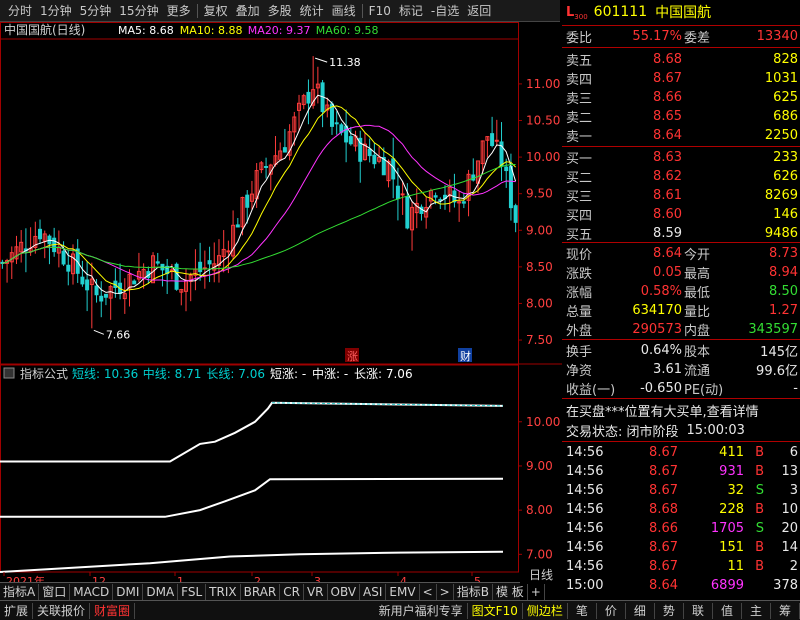 This screenshot has width=800, height=620. What do you see at coordinates (681, 410) in the screenshot?
I see `big-order-notice: 在买盘***位置有大买单,查看详情` at bounding box center [681, 410].